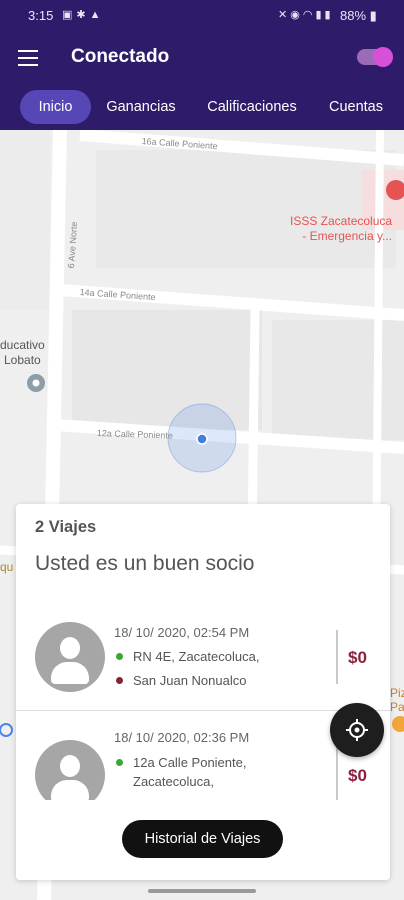  I want to click on wifi-icon: ◠, so click(309, 15).